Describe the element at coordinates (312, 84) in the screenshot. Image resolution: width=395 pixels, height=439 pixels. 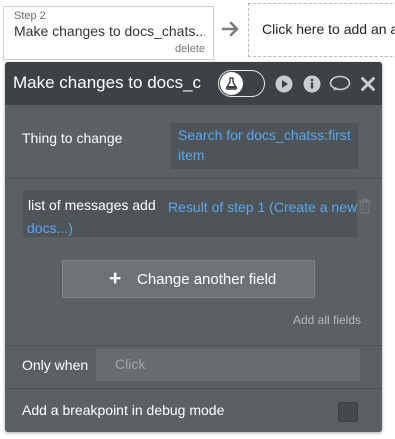
I see `info-icon` at that location.